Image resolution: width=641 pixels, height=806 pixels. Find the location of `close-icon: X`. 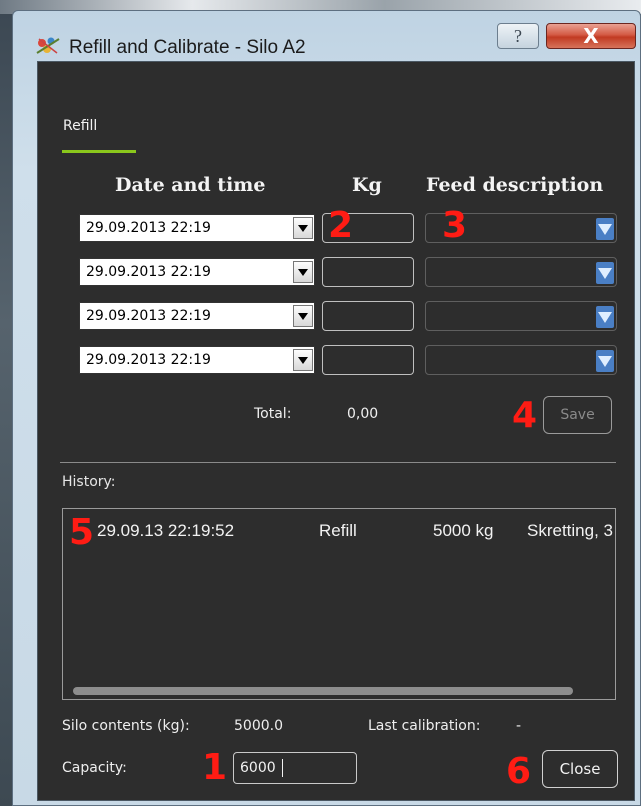

close-icon: X is located at coordinates (591, 36).